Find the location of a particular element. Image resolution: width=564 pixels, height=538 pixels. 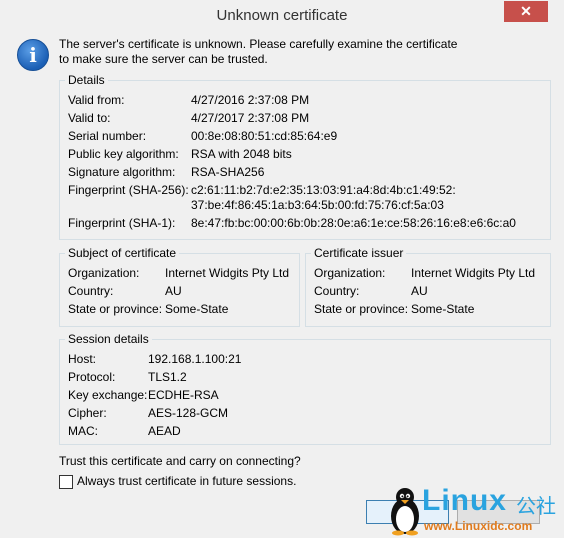

issuer-legend: Certificate issuer is located at coordinates (359, 253).